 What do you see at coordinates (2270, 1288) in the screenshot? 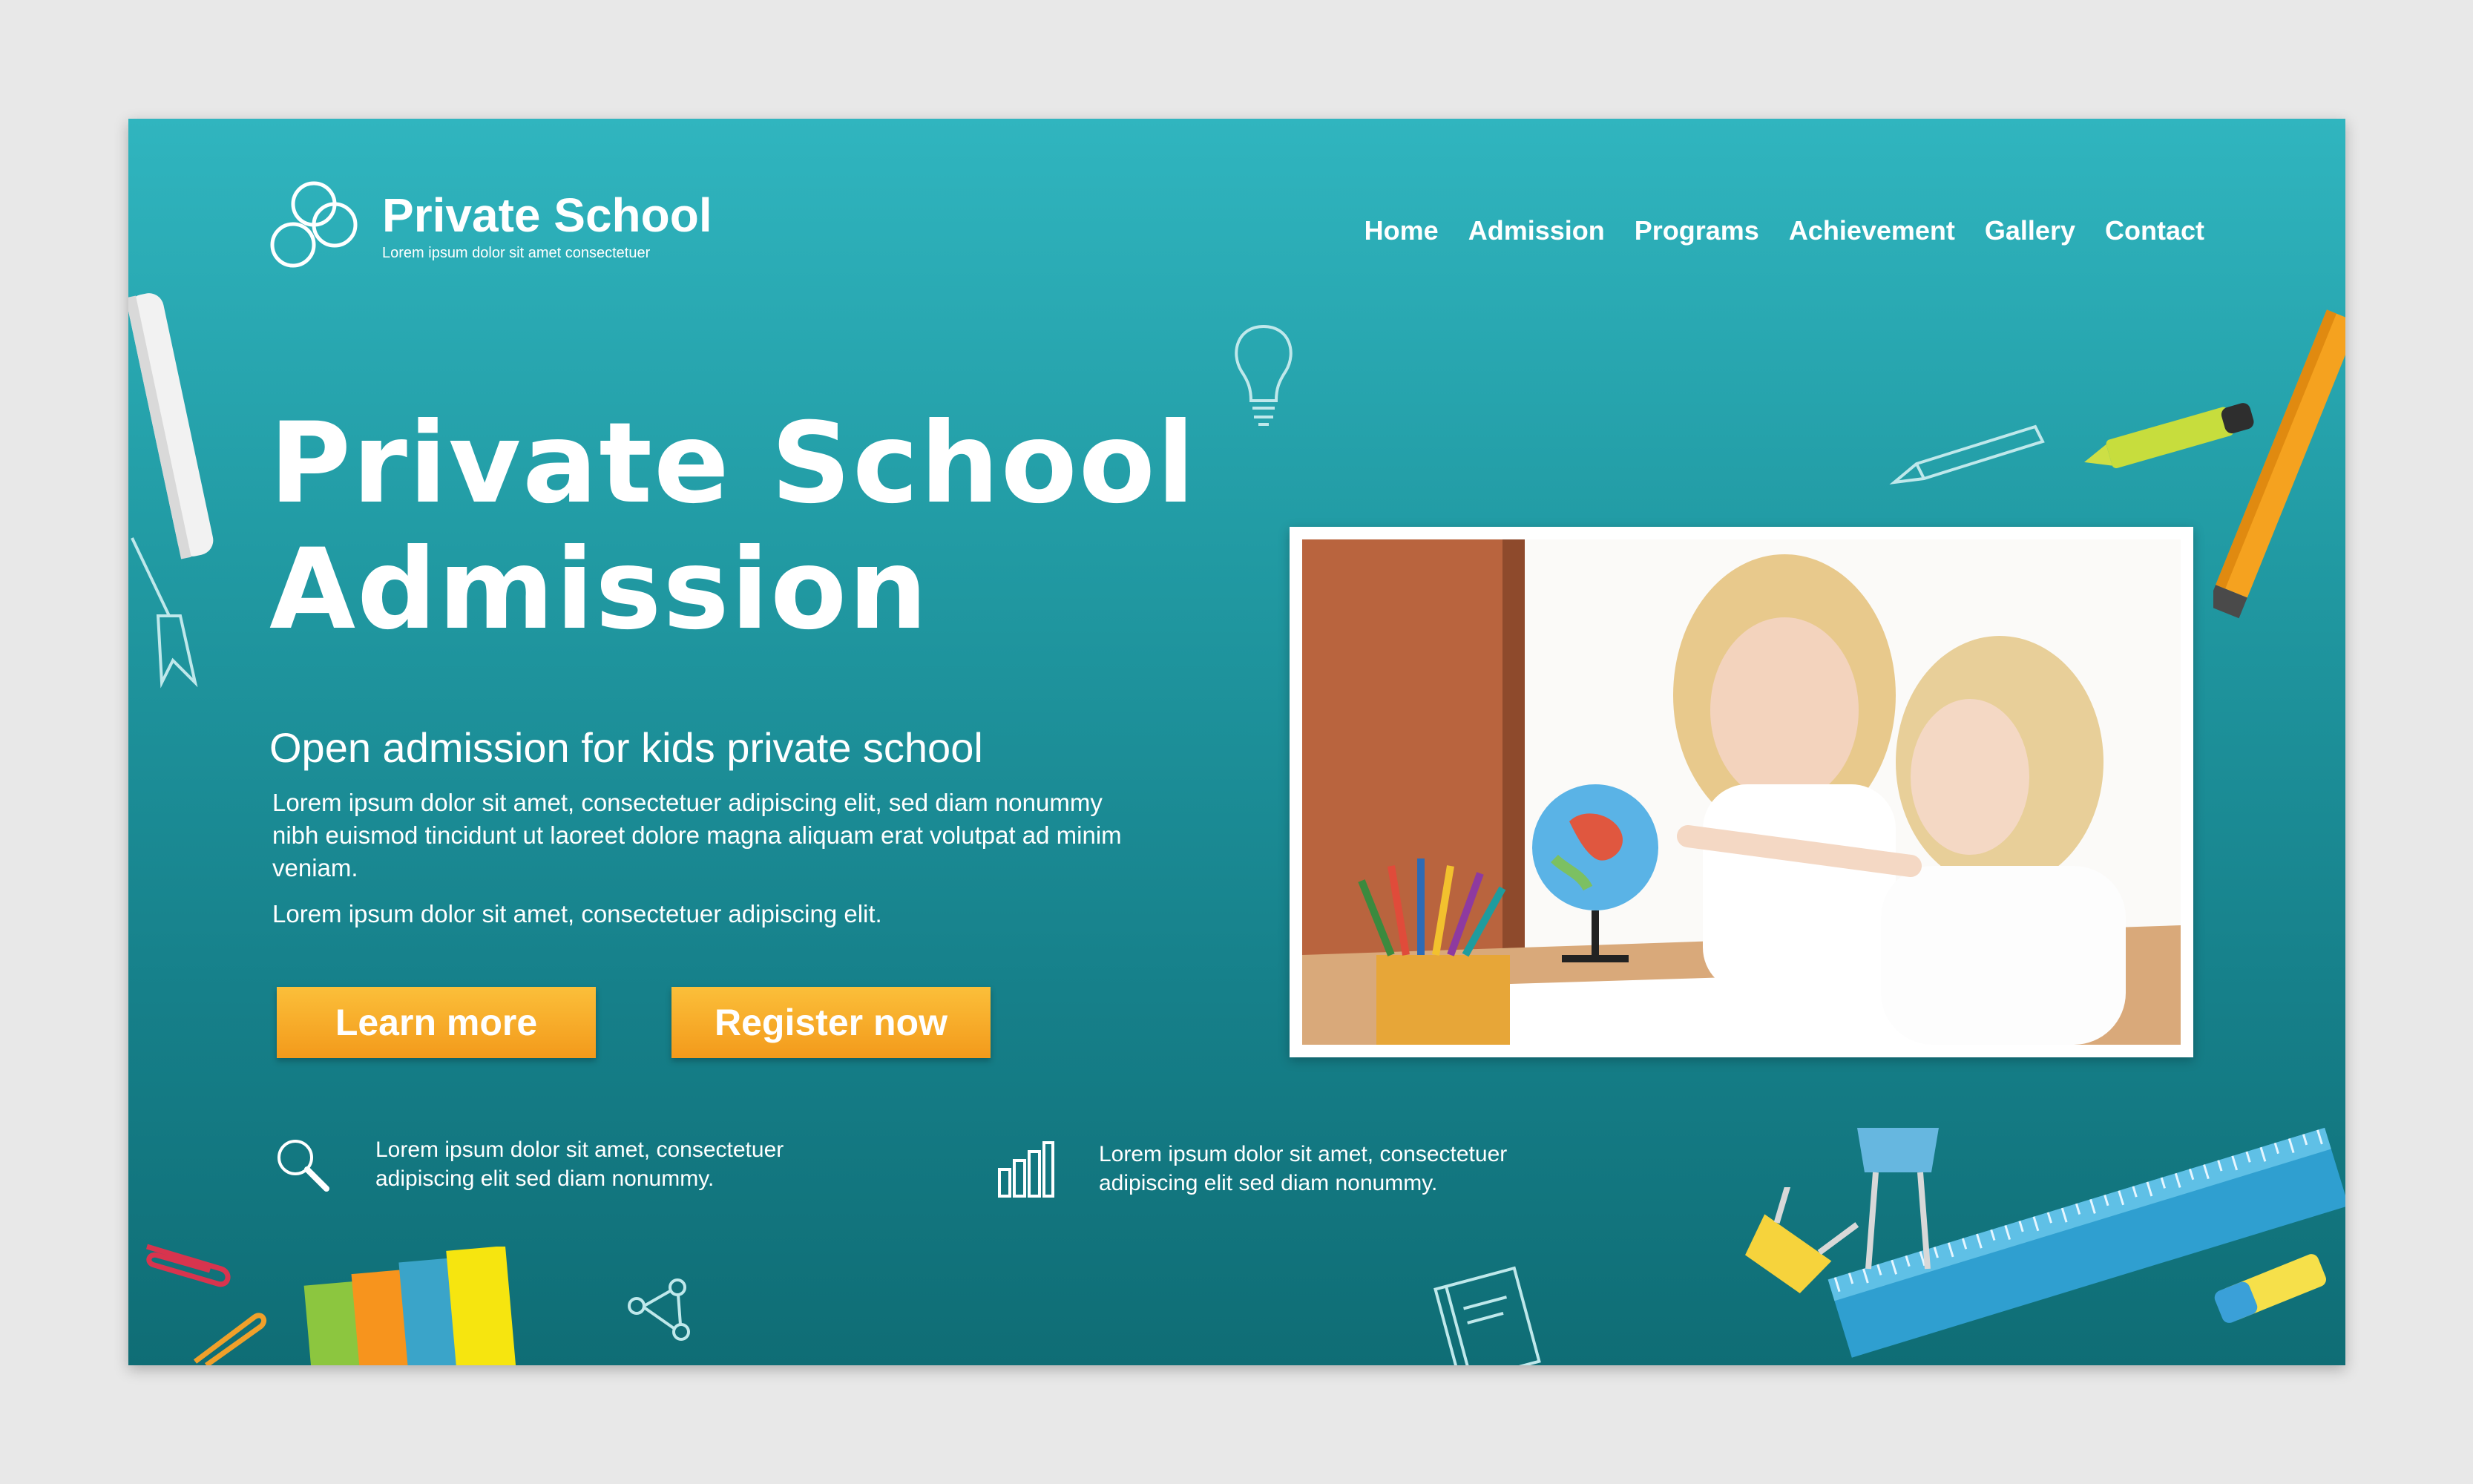
I see `highlighter-yellow-icon` at bounding box center [2270, 1288].